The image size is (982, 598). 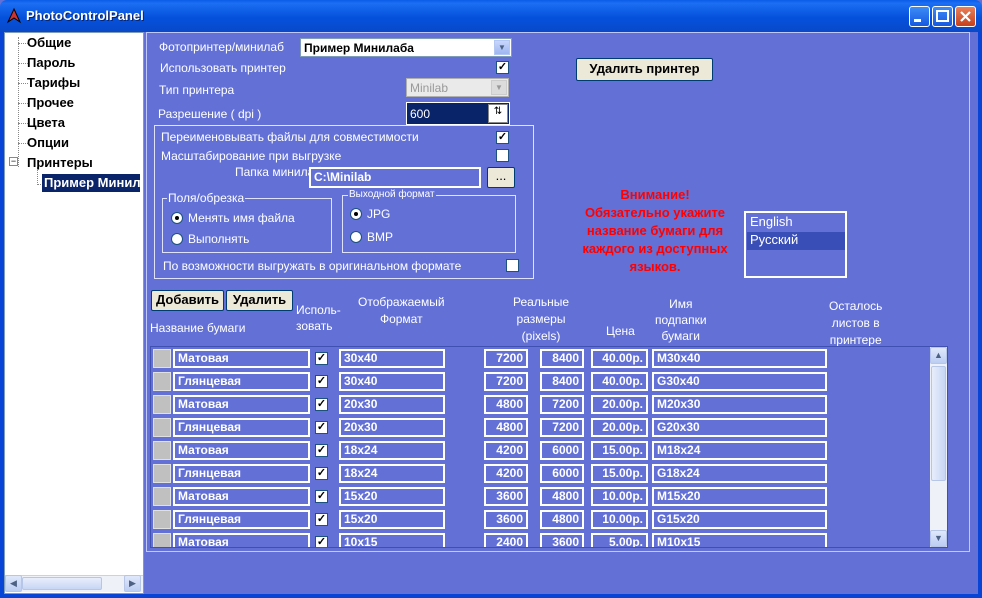 I want to click on radio-bmp, so click(x=356, y=237).